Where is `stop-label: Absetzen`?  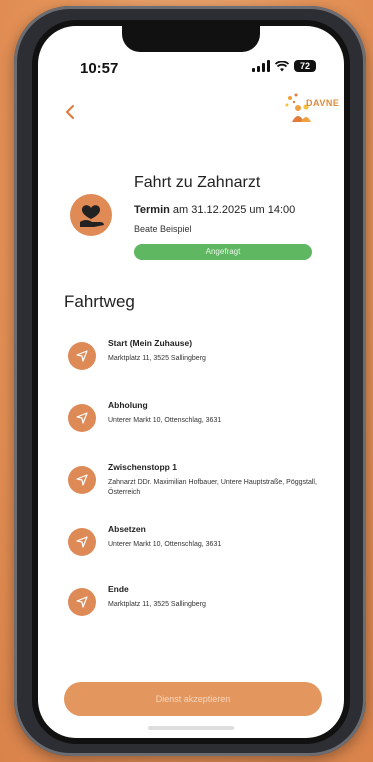
stop-label: Absetzen is located at coordinates (127, 529).